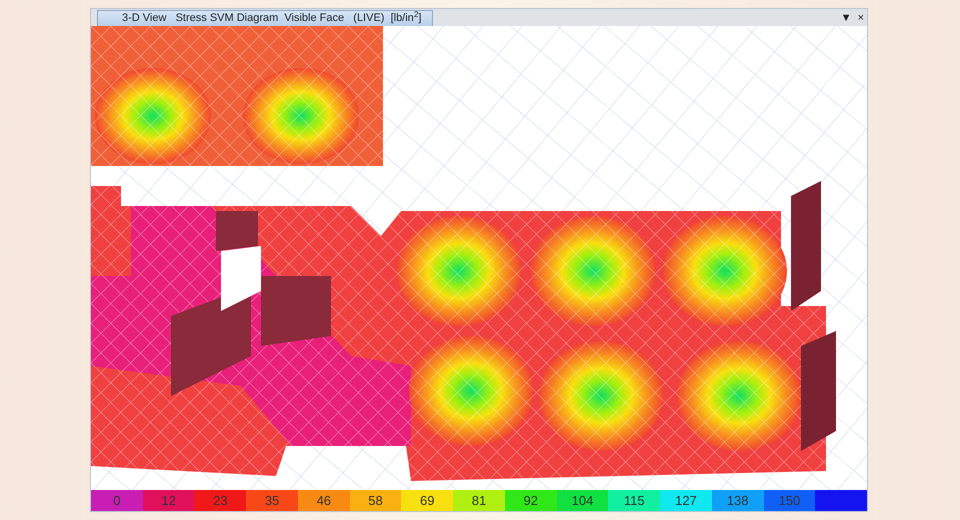  I want to click on legend-value: 46, so click(324, 500).